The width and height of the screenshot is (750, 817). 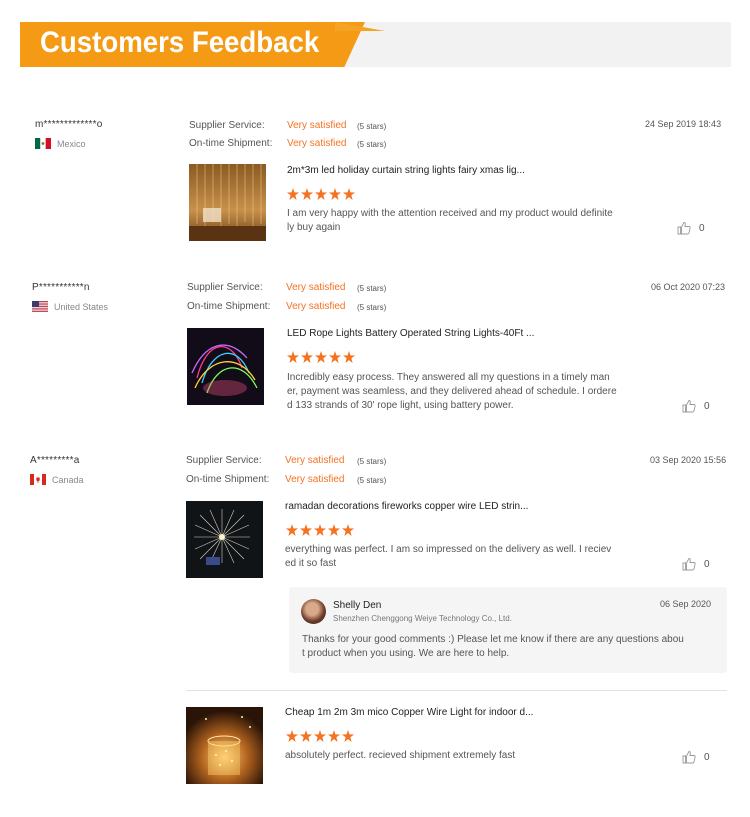 I want to click on reply-date: 06 Sep 2020, so click(x=685, y=604).